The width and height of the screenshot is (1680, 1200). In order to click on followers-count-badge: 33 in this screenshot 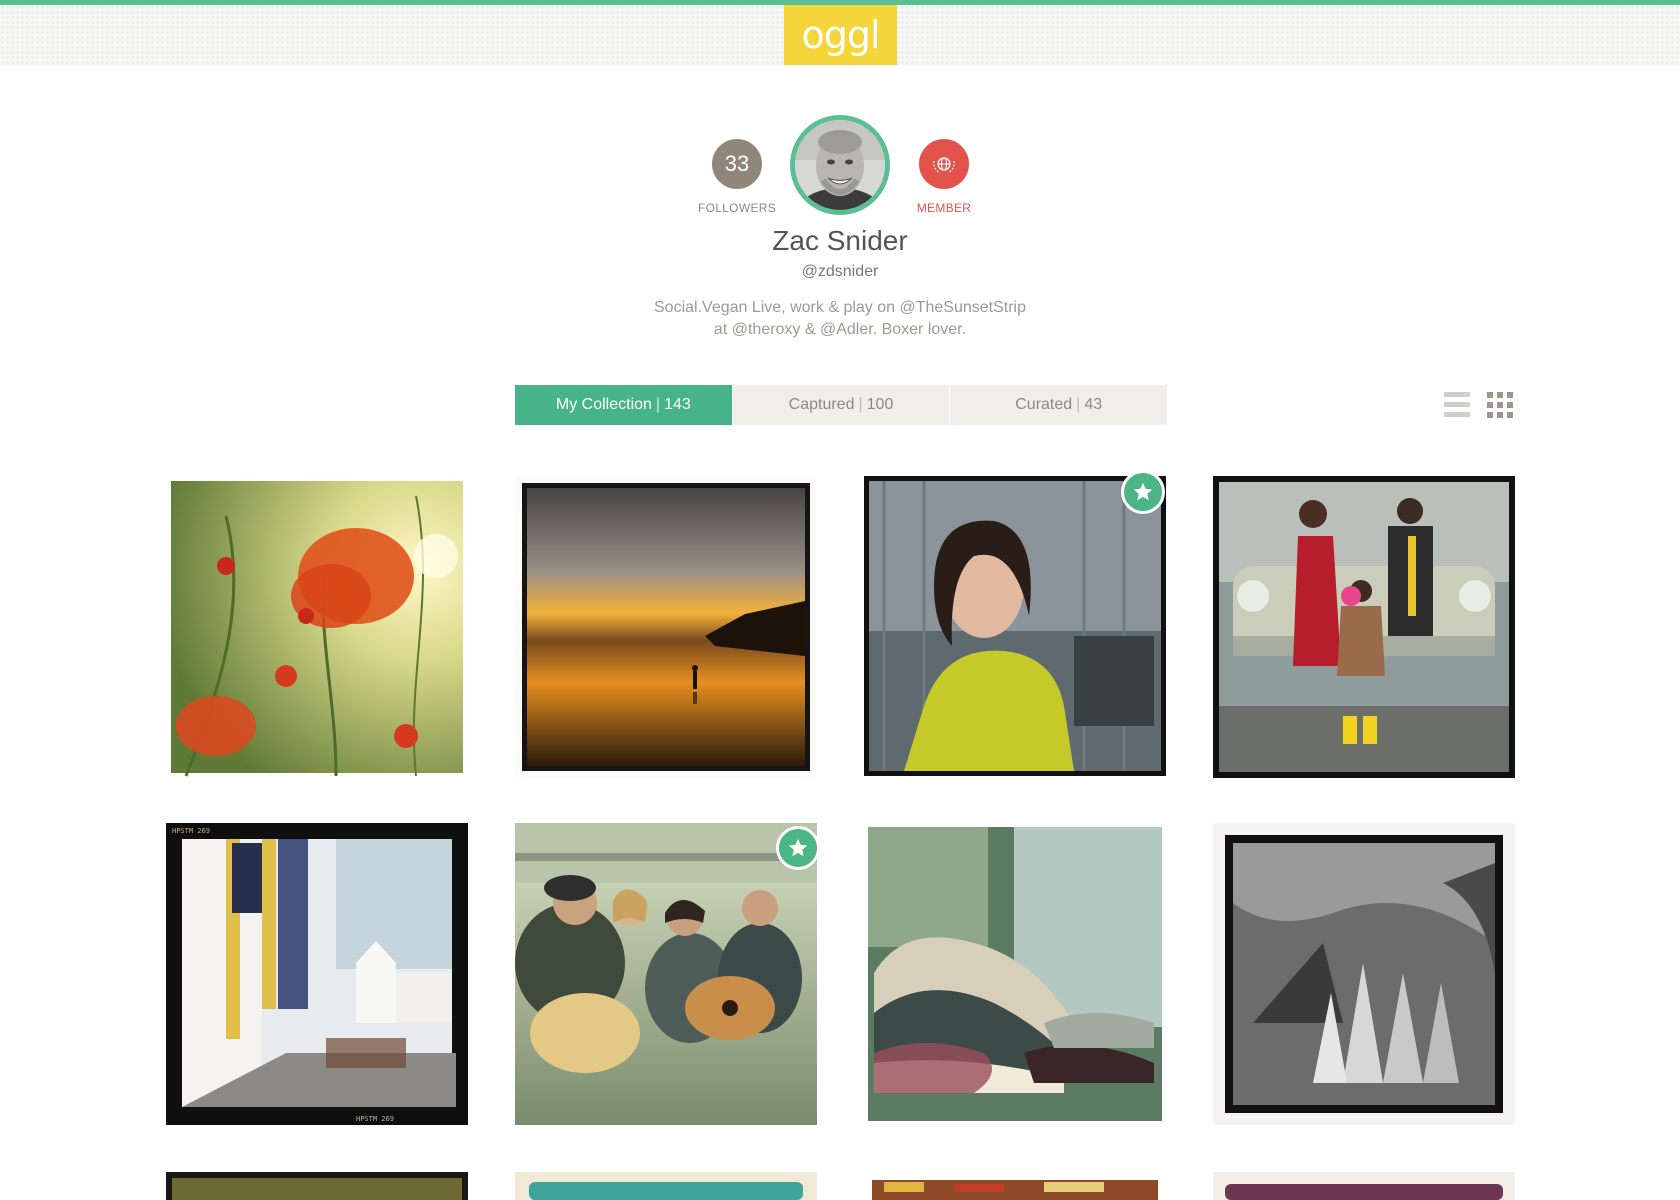, I will do `click(737, 164)`.